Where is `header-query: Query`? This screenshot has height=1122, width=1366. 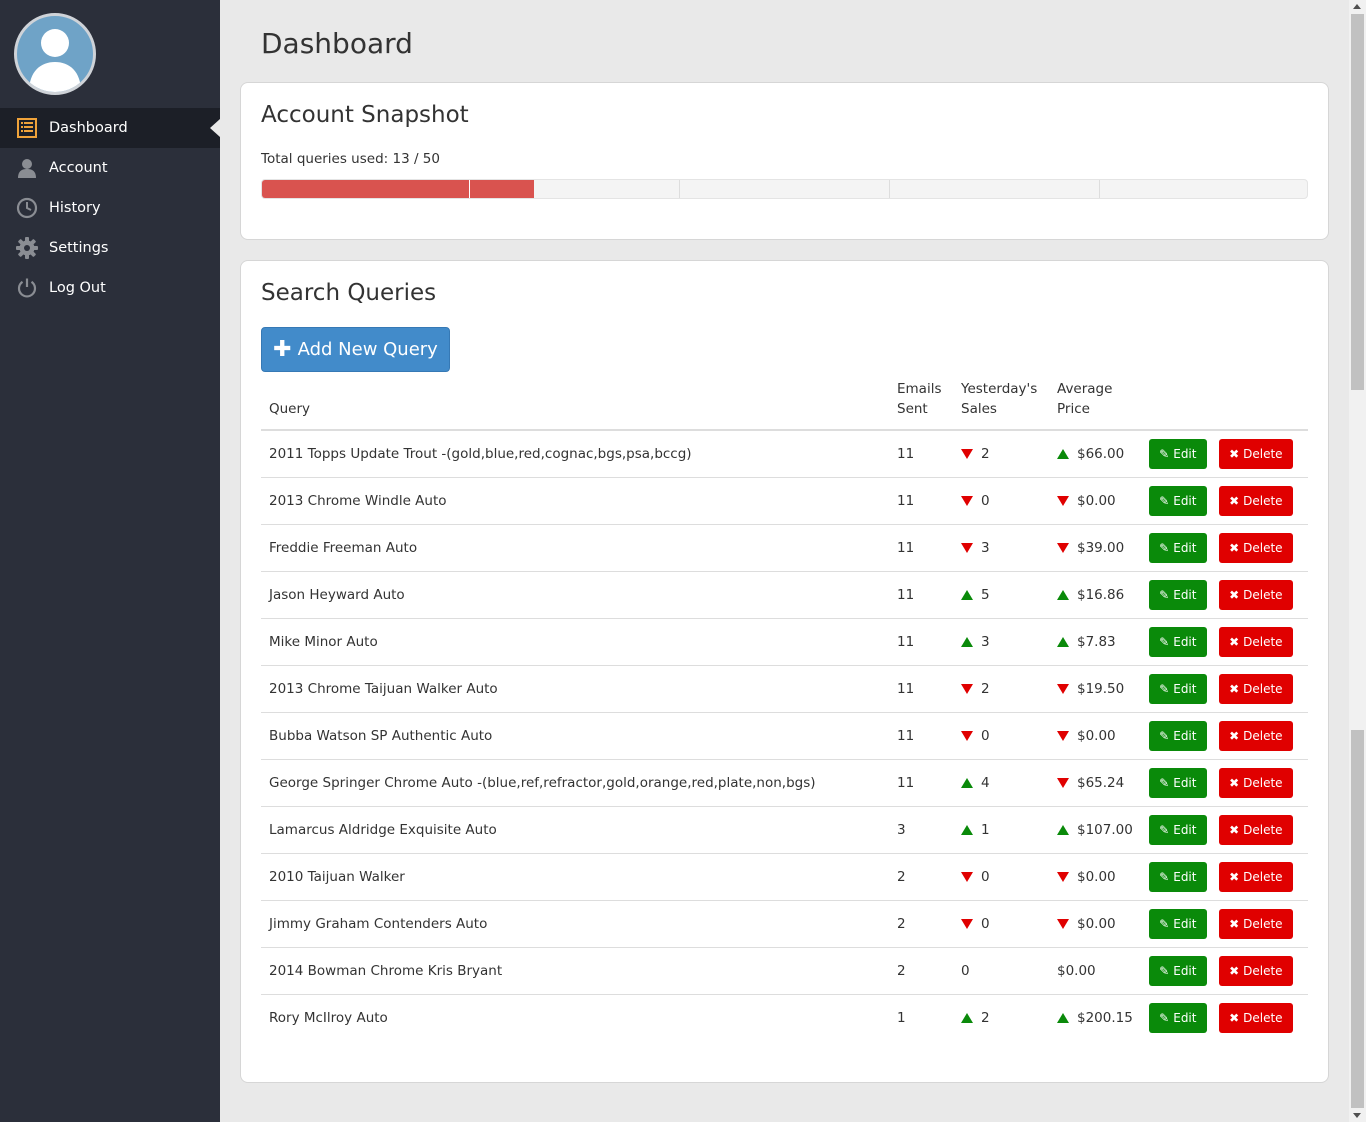
header-query: Query is located at coordinates (575, 405).